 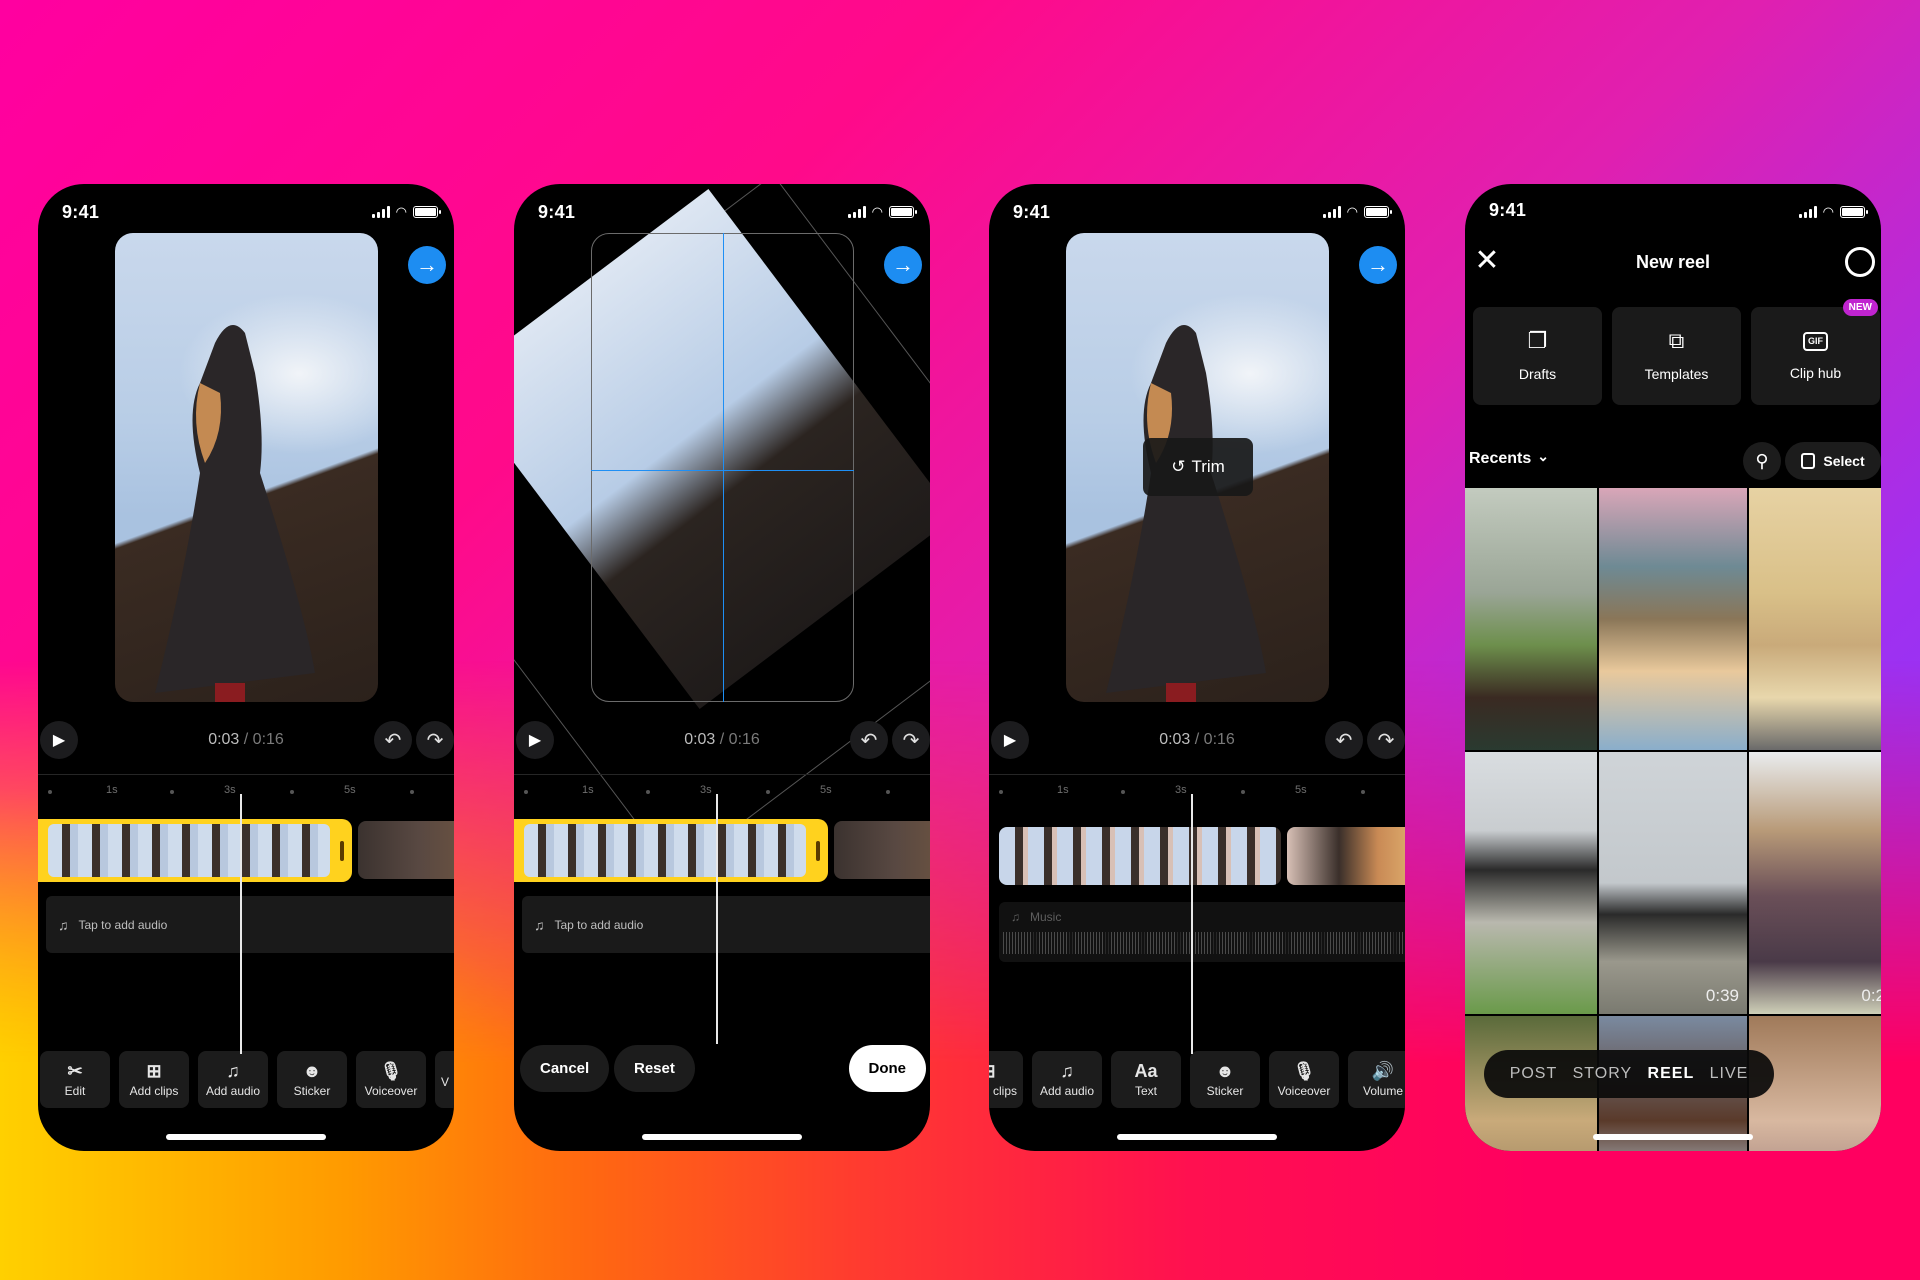 I want to click on mode-live: LIVE, so click(x=1729, y=1074).